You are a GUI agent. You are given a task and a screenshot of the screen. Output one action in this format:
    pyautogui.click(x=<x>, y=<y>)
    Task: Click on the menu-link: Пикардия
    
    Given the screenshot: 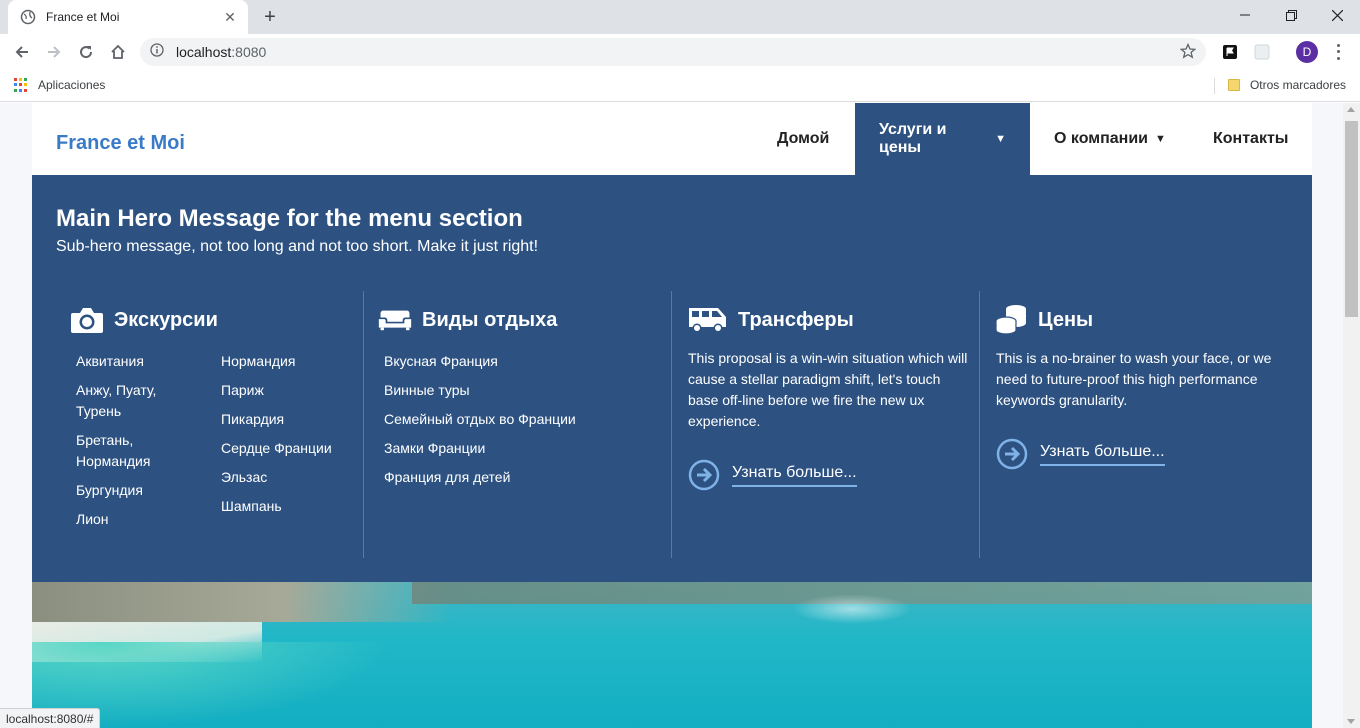 What is the action you would take?
    pyautogui.click(x=291, y=419)
    